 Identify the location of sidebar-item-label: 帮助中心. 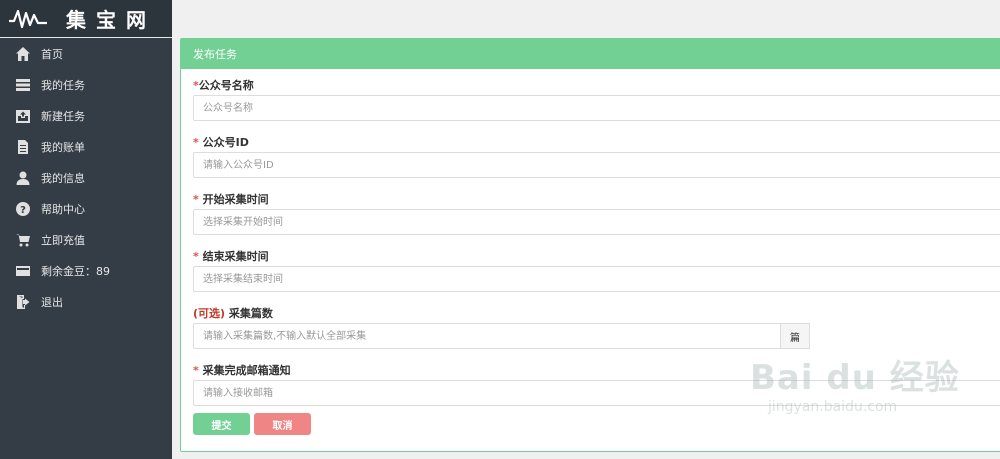
(63, 209).